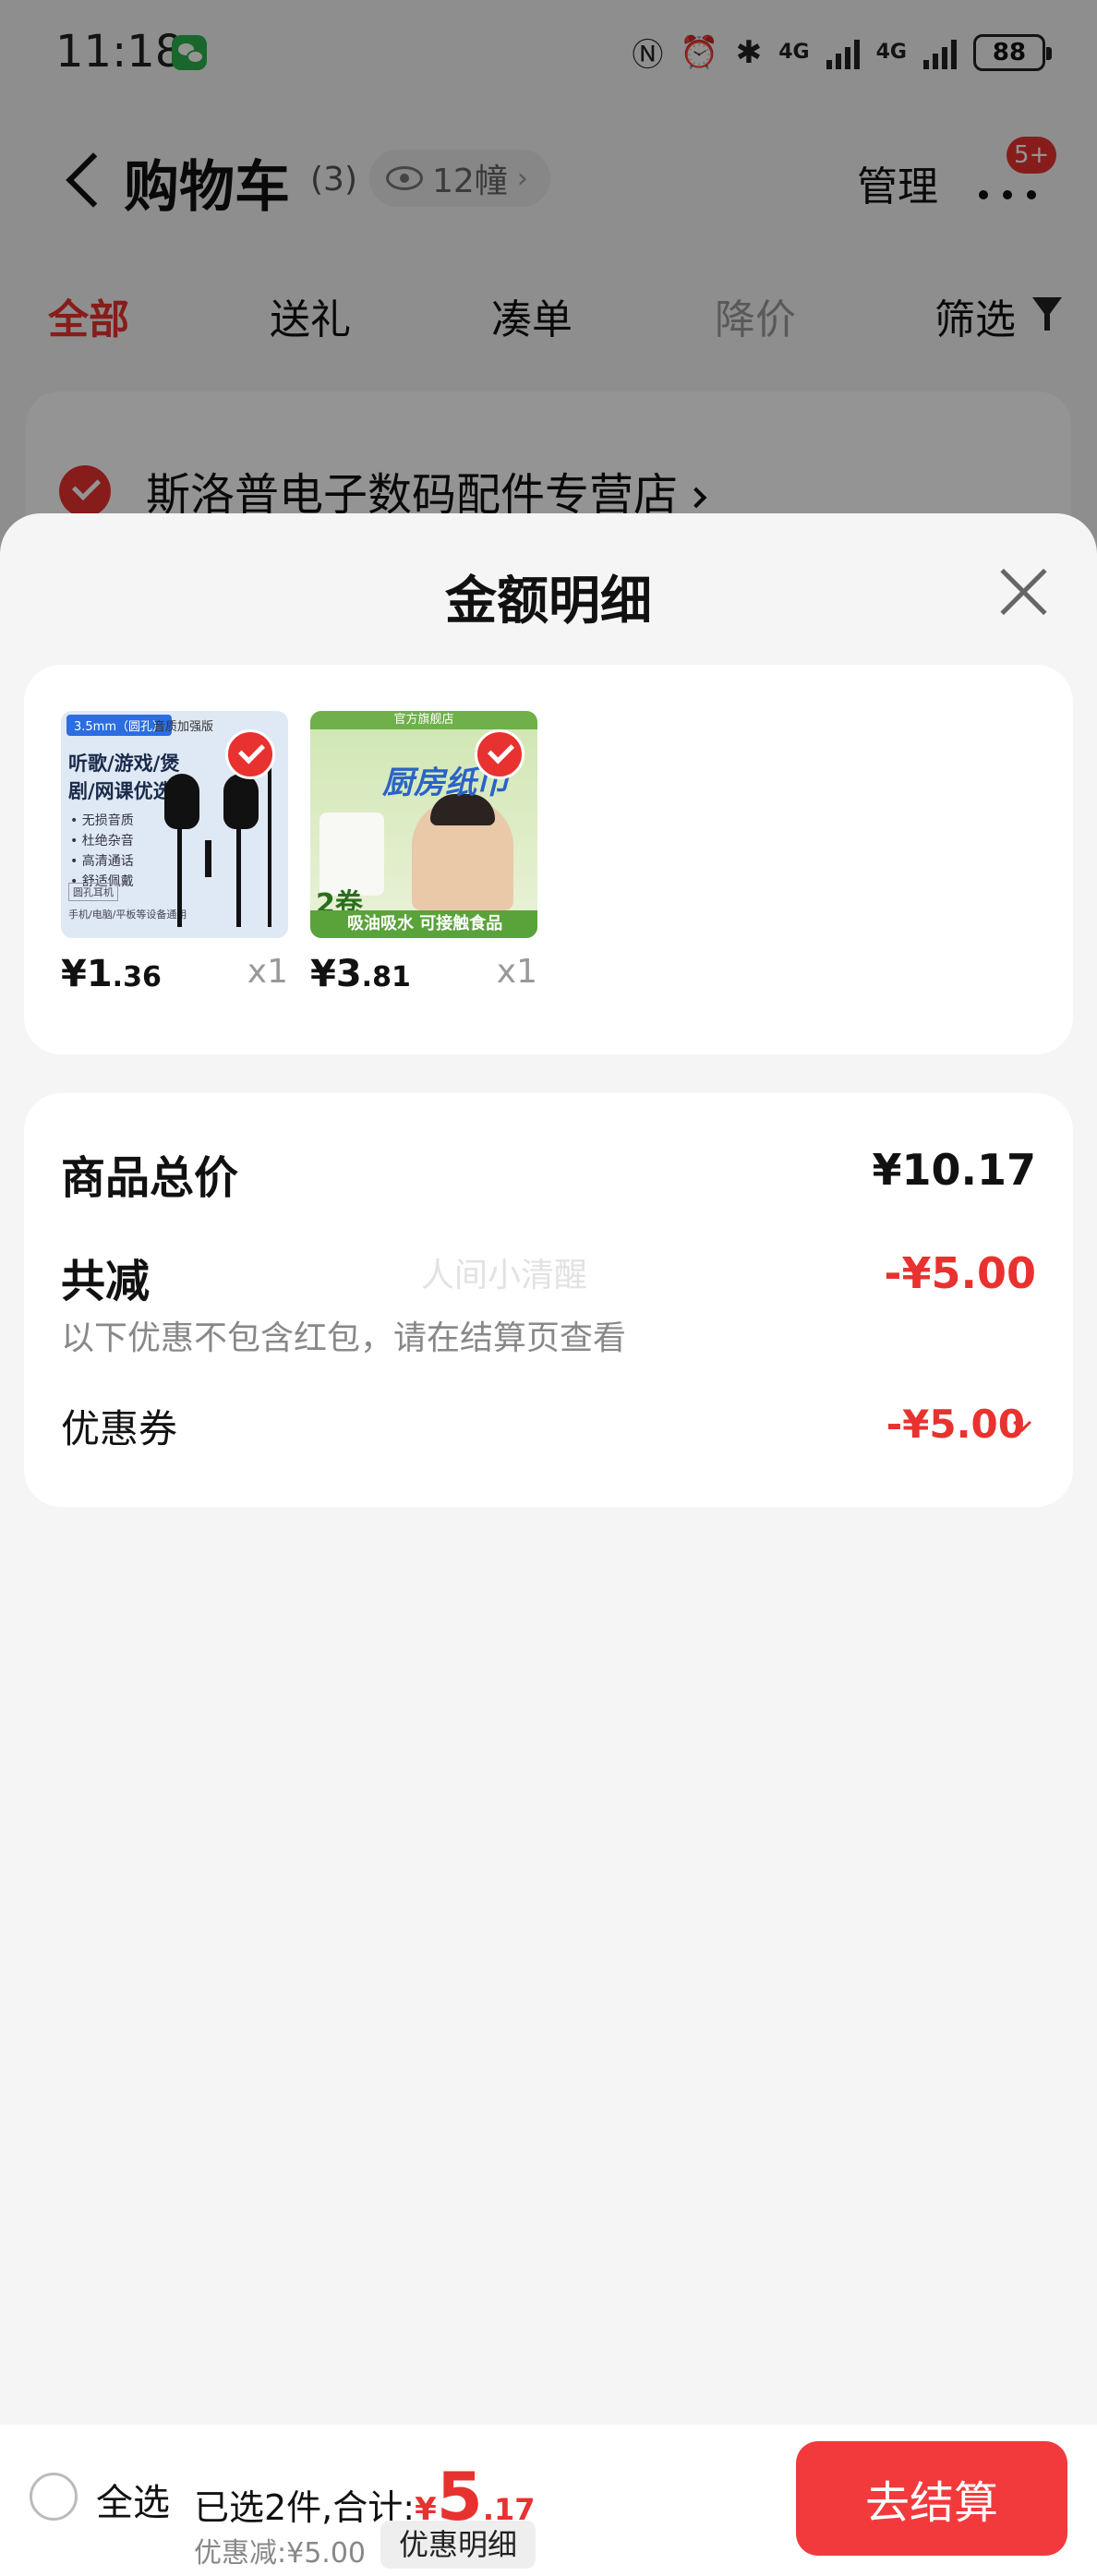  Describe the element at coordinates (133, 2499) in the screenshot. I see `select-all-label: 全选` at that location.